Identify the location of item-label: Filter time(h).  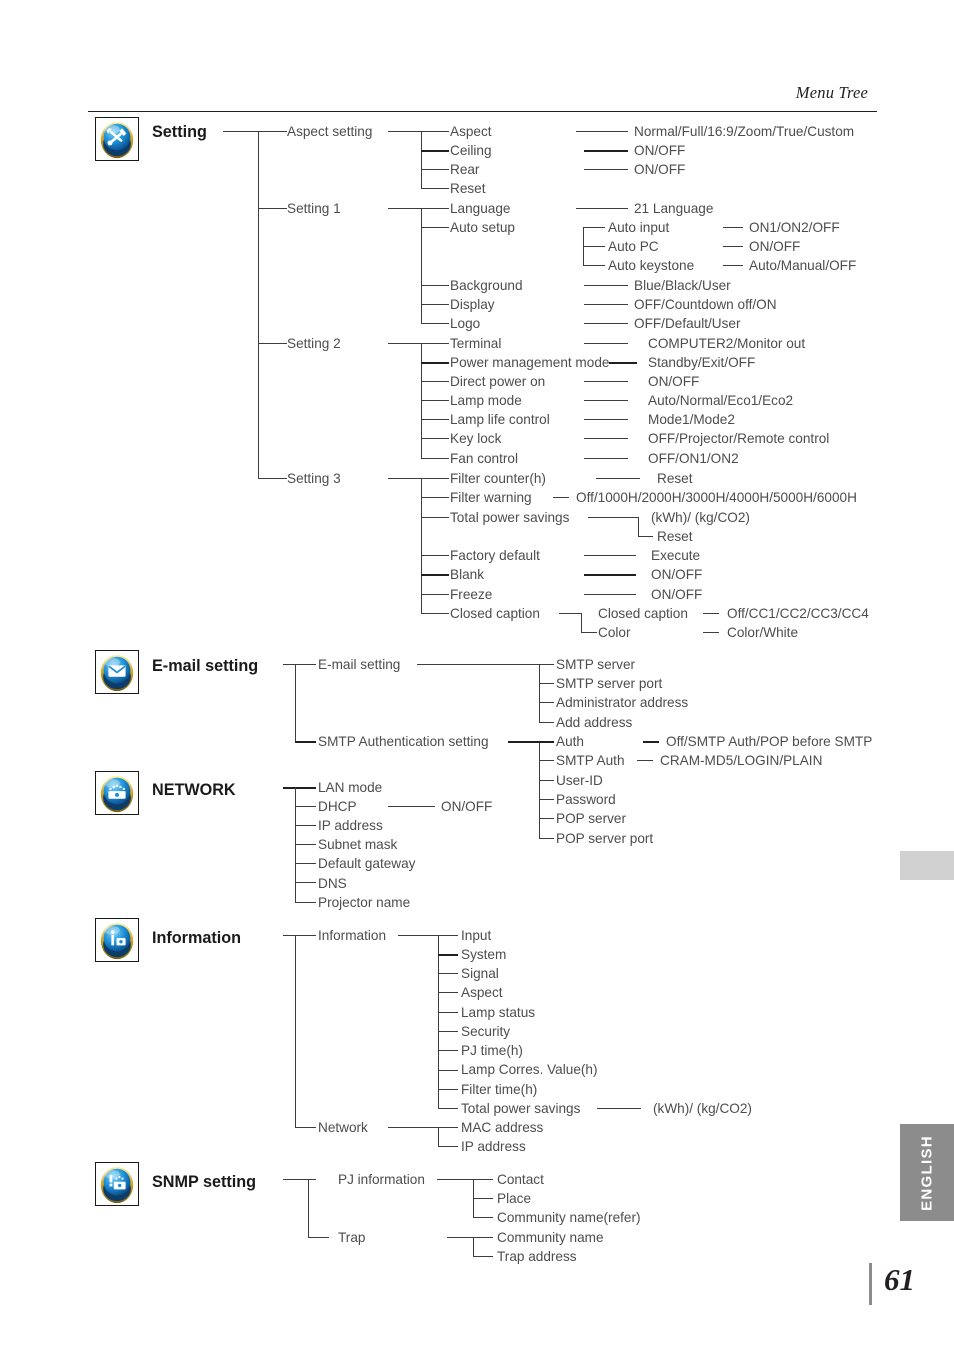
(499, 1089).